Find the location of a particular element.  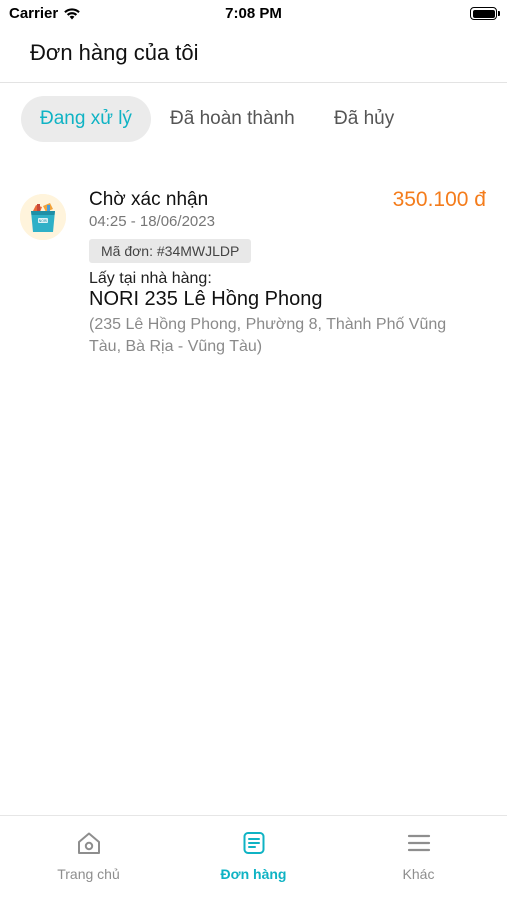

bottom-nav: Trang chủ Đơn hàng Khác is located at coordinates (253, 857).